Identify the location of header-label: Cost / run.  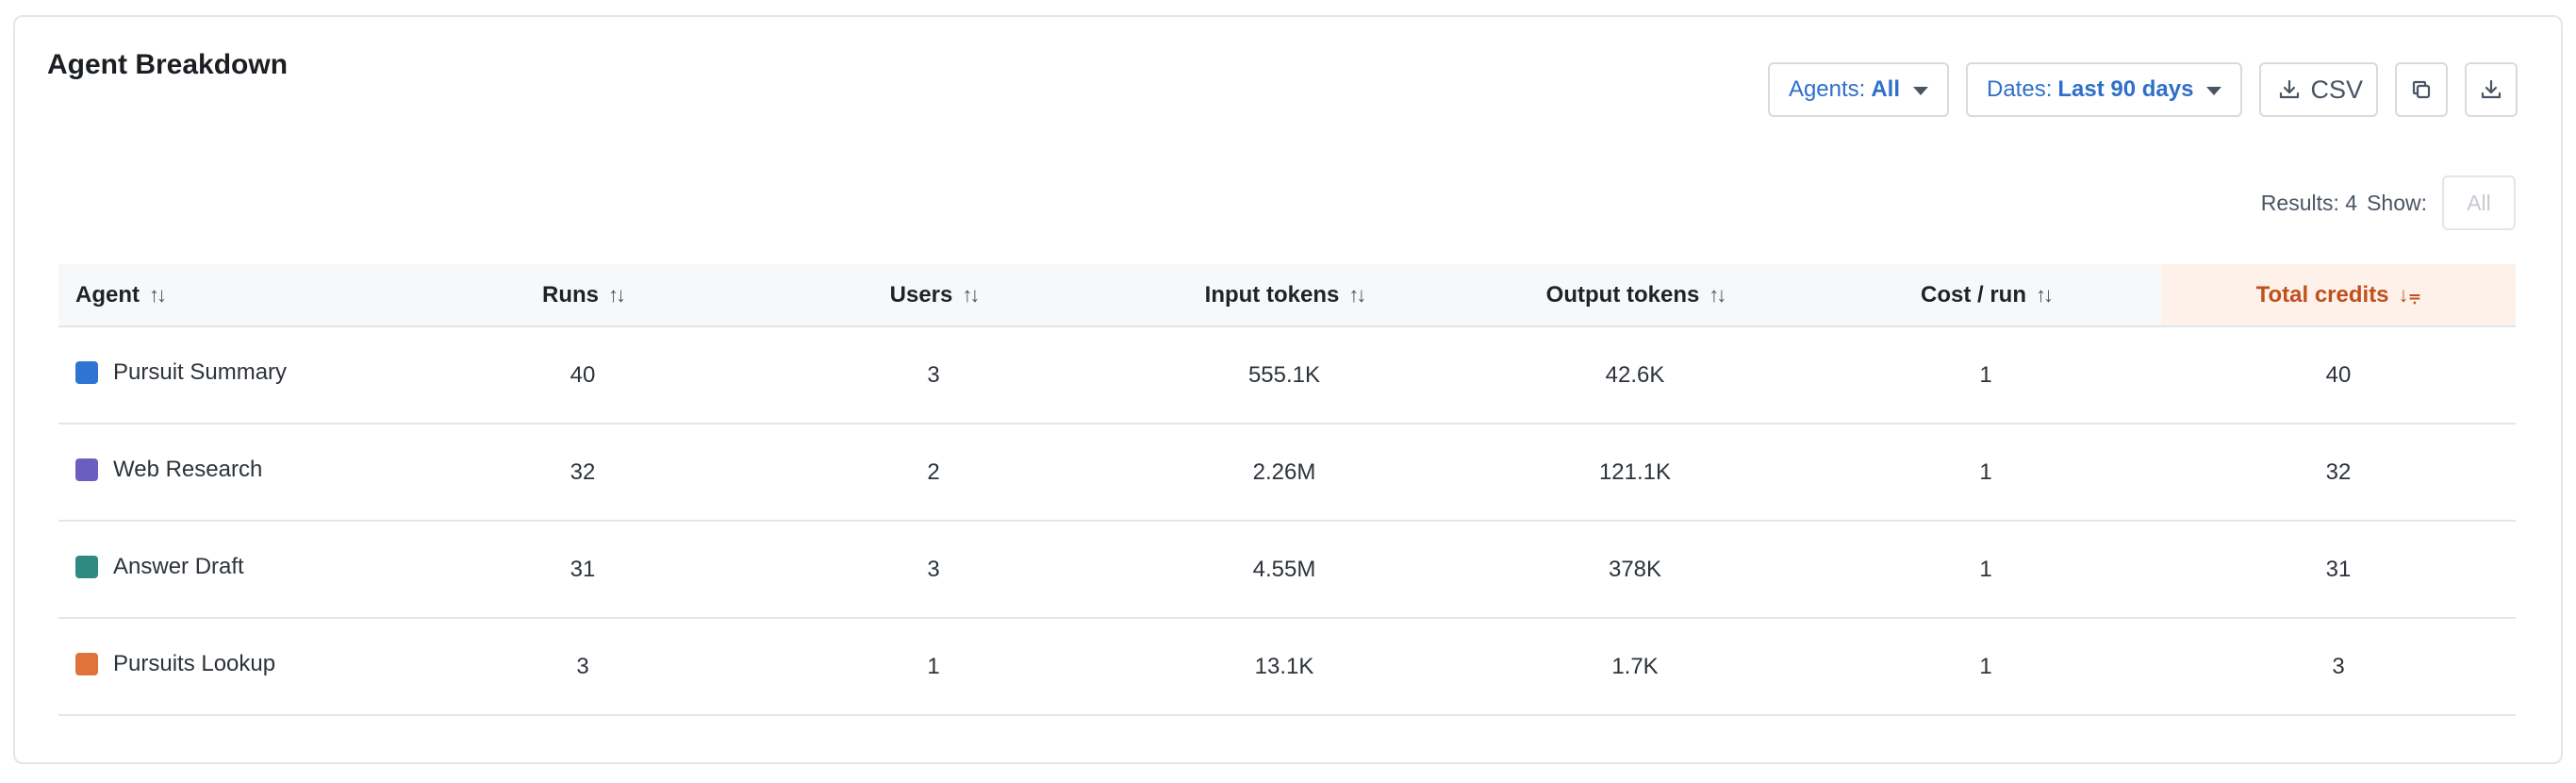
(1973, 294).